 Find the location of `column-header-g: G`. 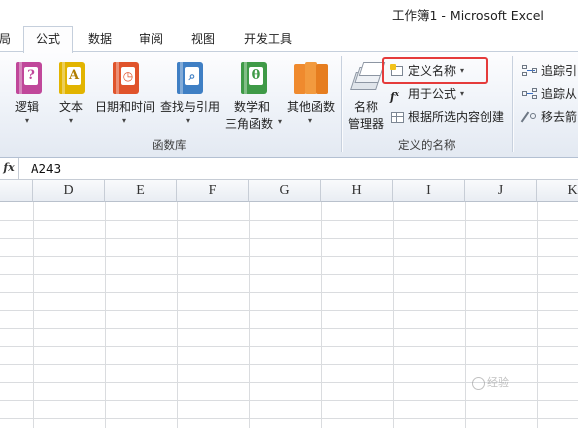

column-header-g: G is located at coordinates (285, 191).